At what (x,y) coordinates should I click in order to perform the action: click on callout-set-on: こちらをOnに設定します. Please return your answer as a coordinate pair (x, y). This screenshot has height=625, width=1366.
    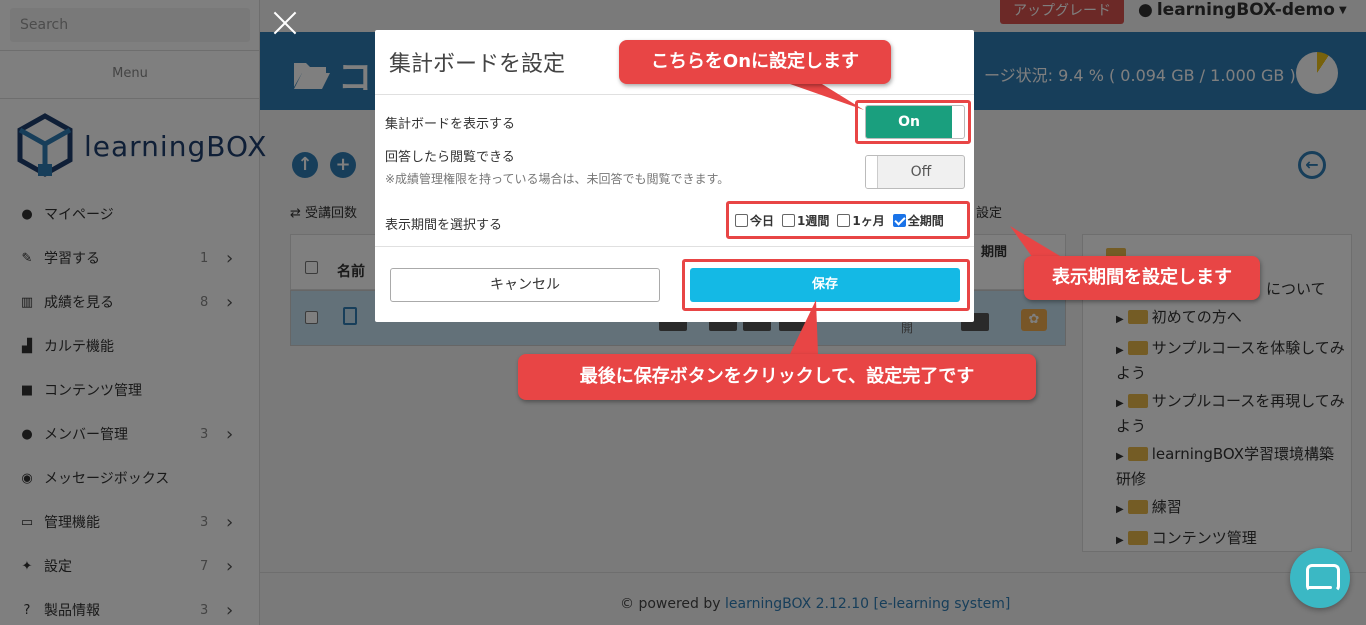
    Looking at the image, I should click on (755, 62).